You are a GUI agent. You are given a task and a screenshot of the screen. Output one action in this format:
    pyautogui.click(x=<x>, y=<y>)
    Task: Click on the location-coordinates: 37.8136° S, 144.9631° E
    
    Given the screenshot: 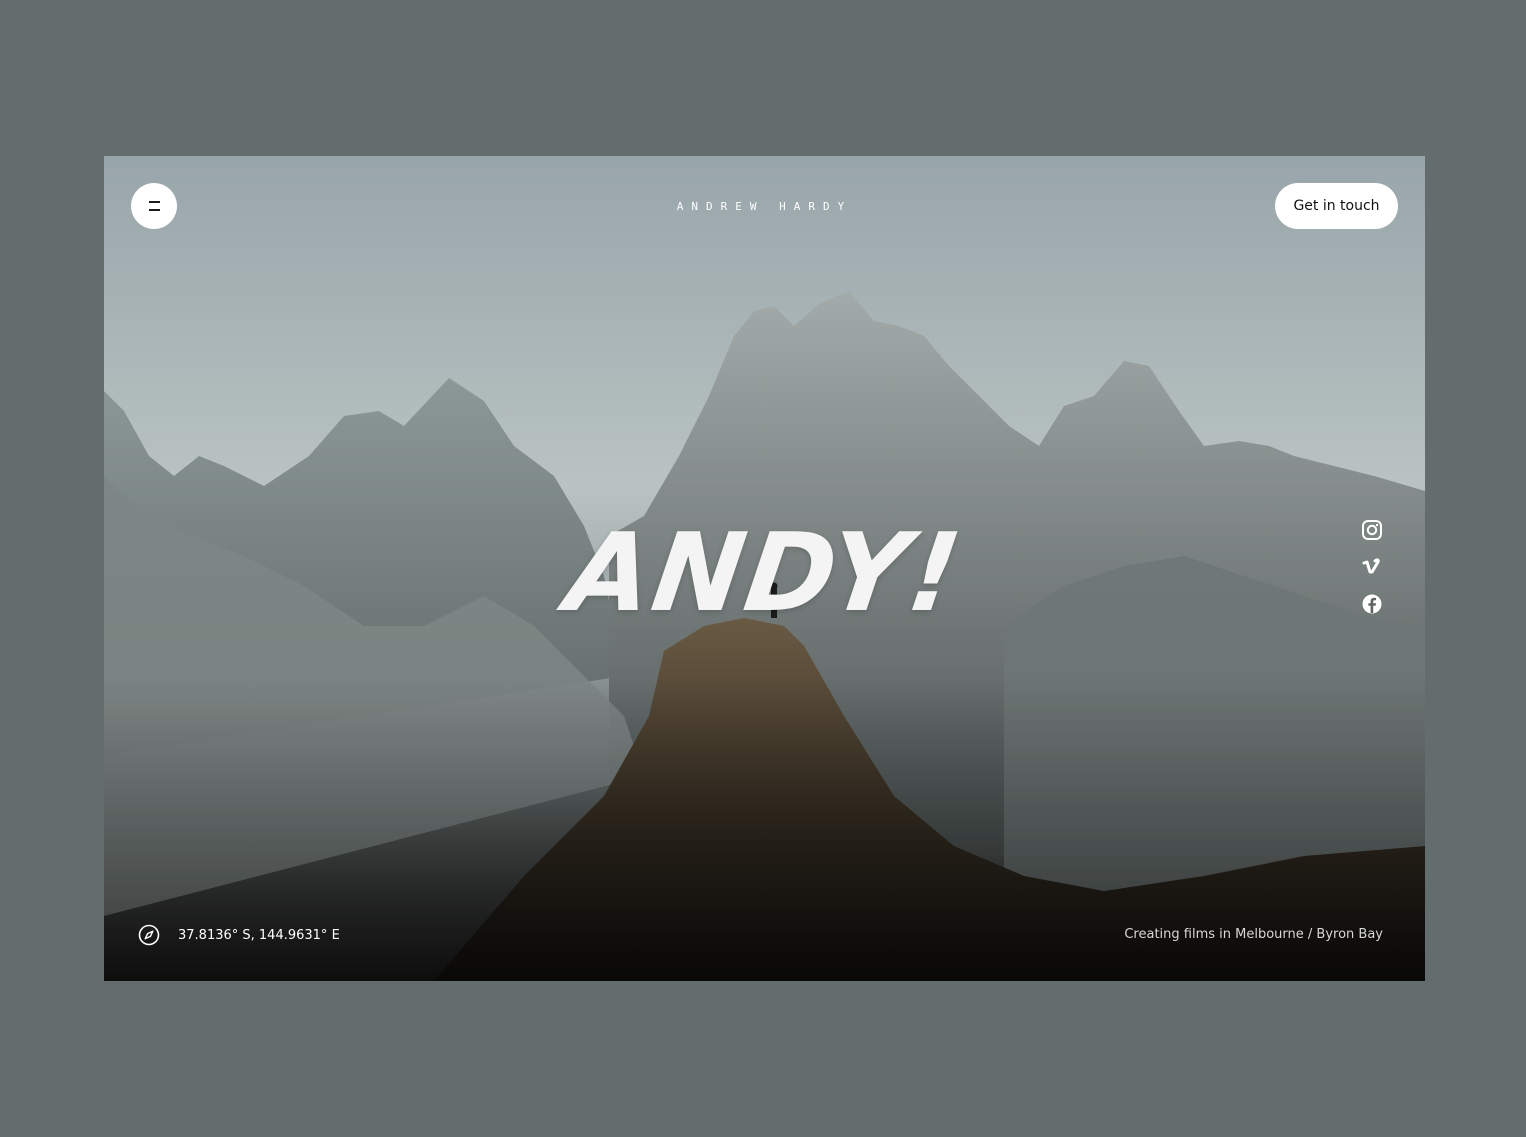 What is the action you would take?
    pyautogui.click(x=239, y=935)
    